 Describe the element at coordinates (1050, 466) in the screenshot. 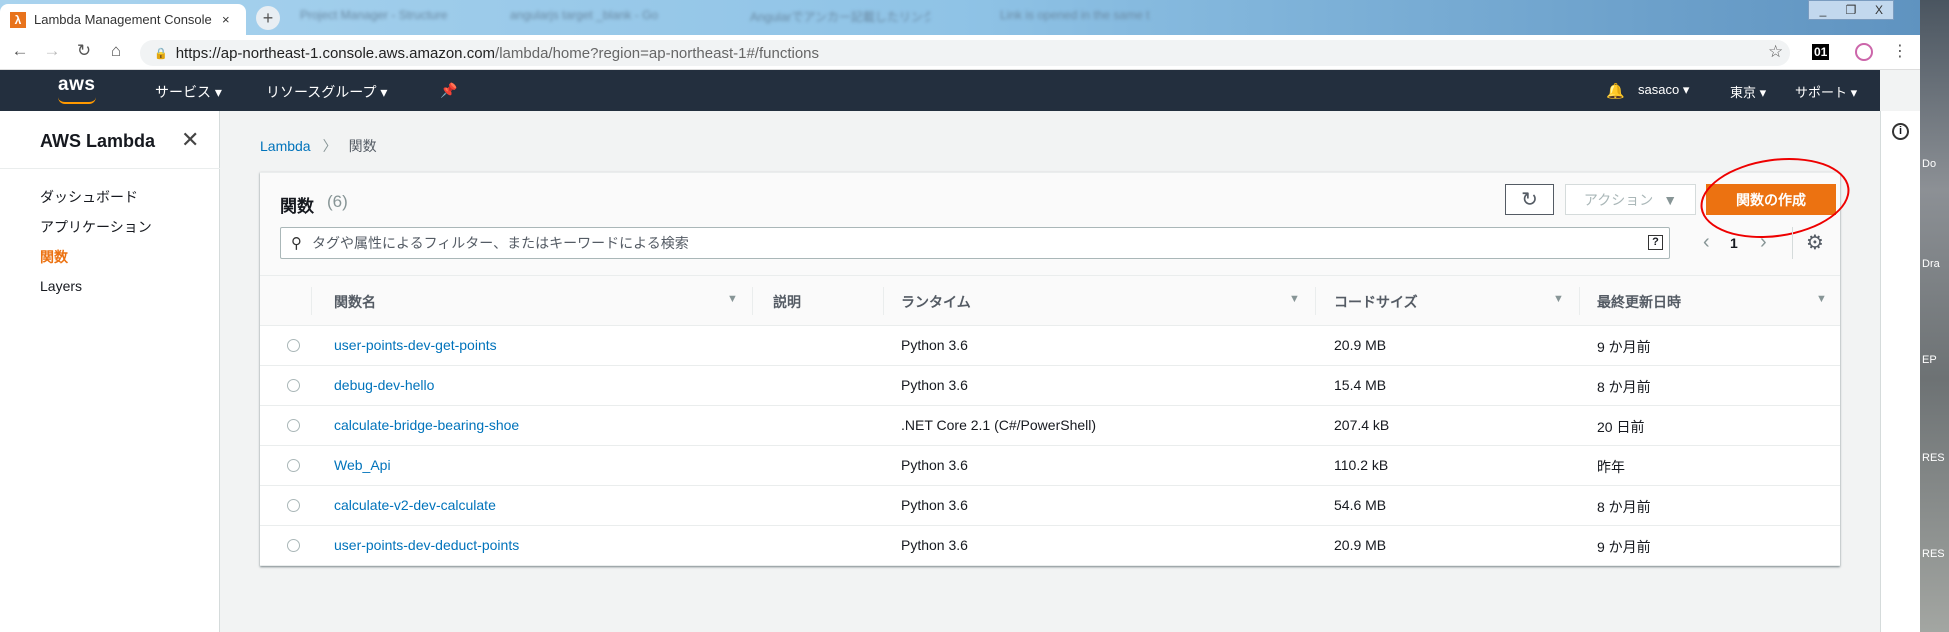

I see `table-row: Web_Api Python 3.6 110.2 kB 昨年` at that location.